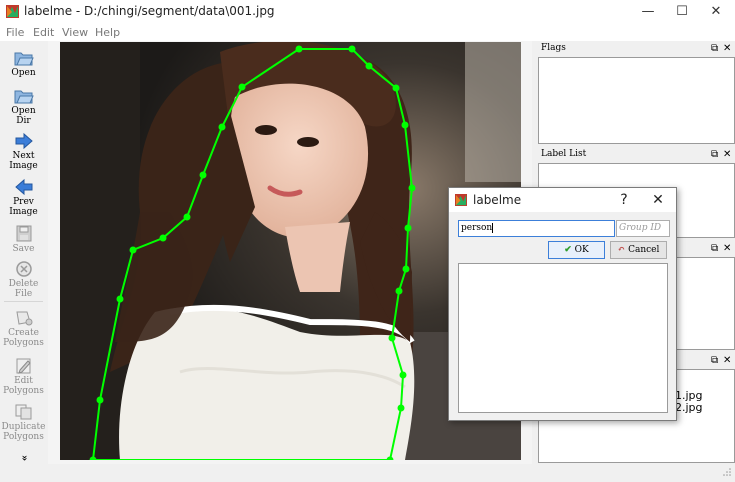  Describe the element at coordinates (23, 301) in the screenshot. I see `toolbar-divider` at that location.